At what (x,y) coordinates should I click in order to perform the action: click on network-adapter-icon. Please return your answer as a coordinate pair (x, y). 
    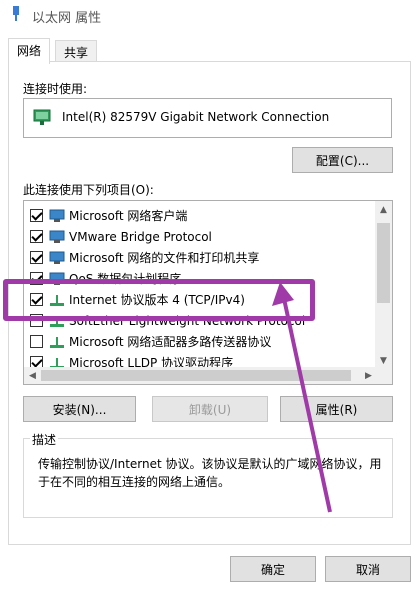
    Looking at the image, I should click on (16, 13).